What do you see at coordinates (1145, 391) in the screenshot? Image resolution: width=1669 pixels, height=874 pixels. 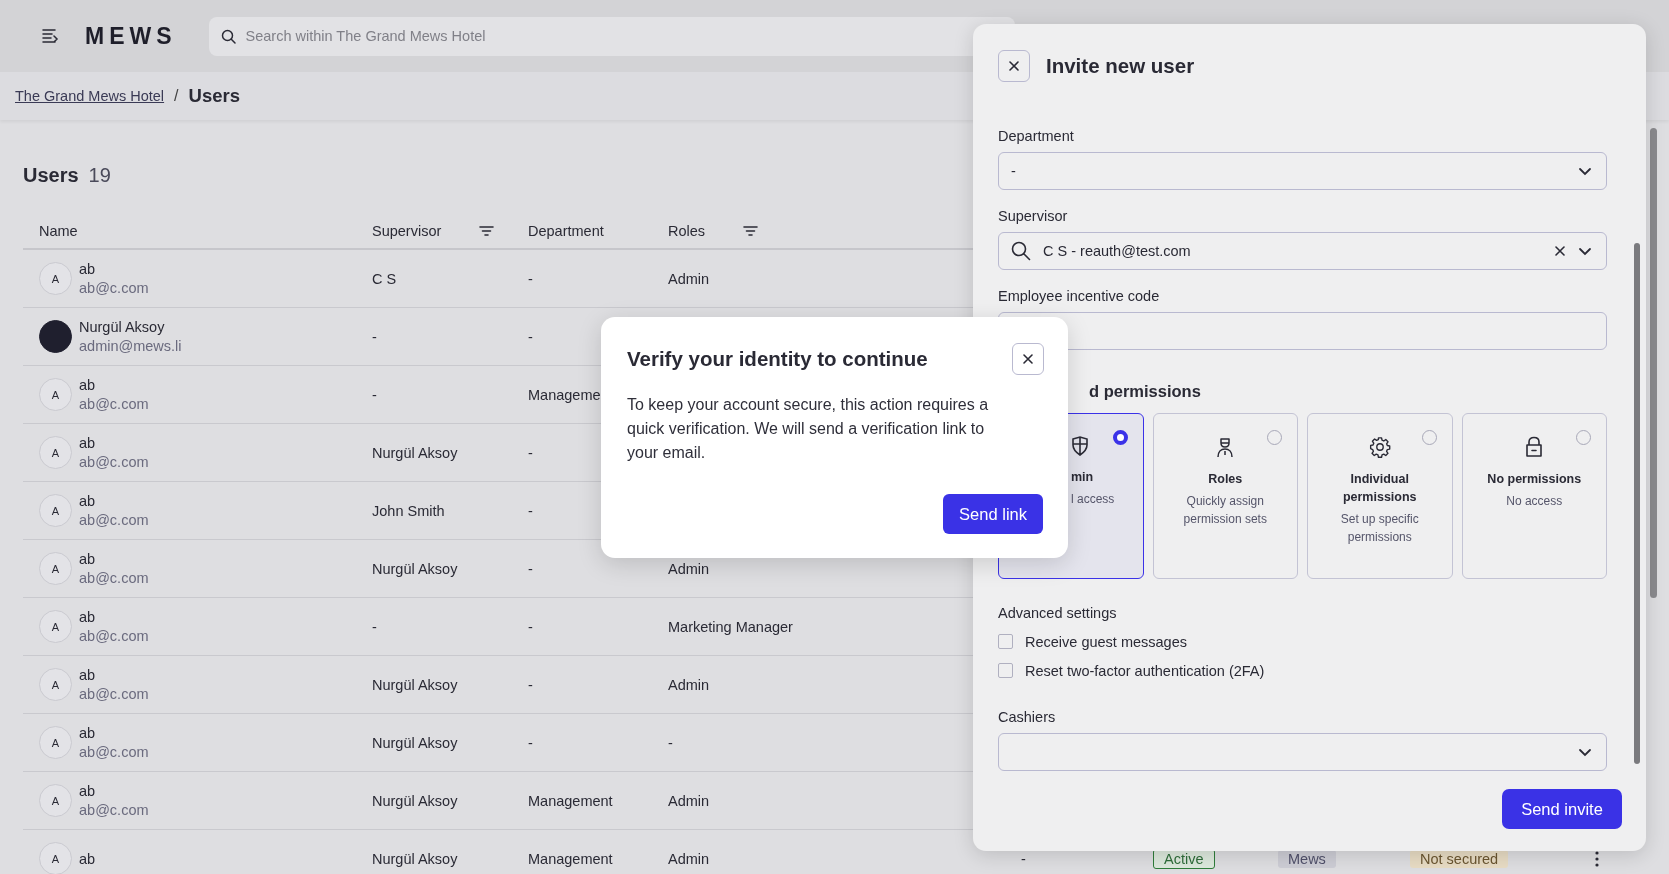 I see `section-heading: d permissions` at bounding box center [1145, 391].